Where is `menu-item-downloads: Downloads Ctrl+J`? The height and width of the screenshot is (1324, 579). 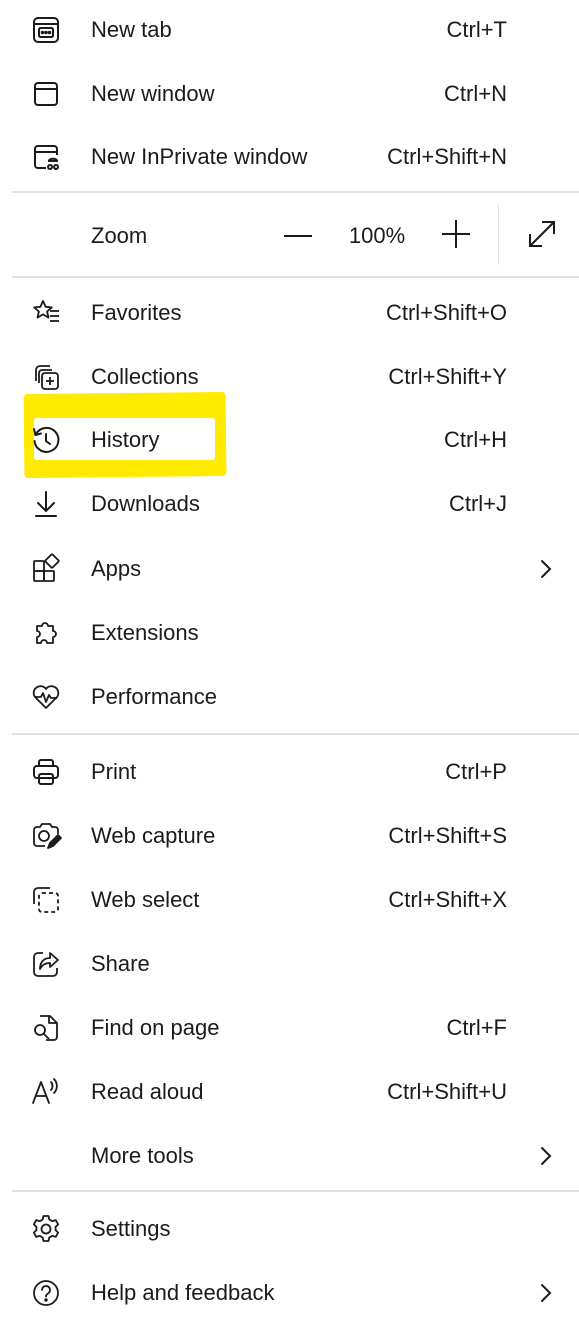 menu-item-downloads: Downloads Ctrl+J is located at coordinates (289, 504).